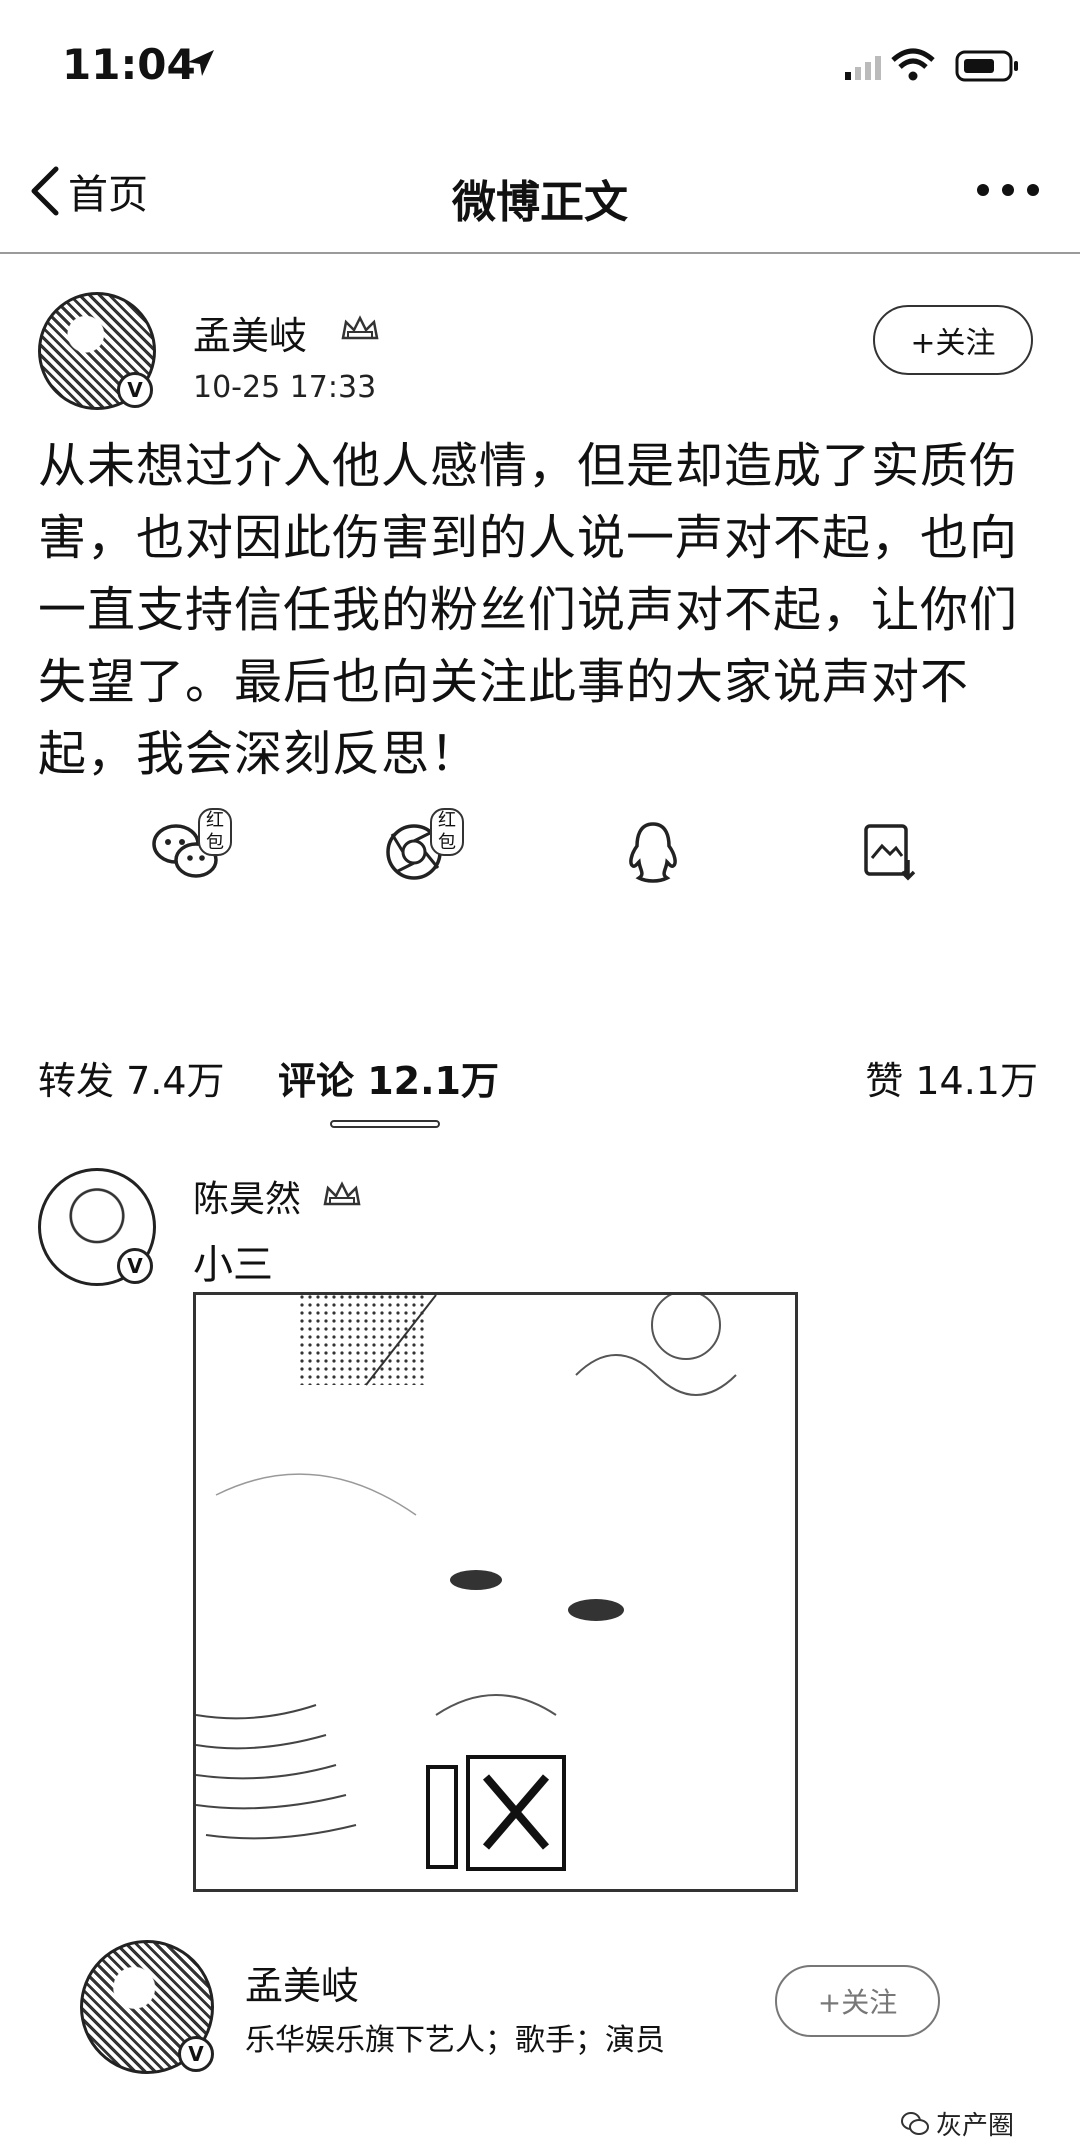 Image resolution: width=1080 pixels, height=2151 pixels. I want to click on post-timestamp: 10-25 17:33, so click(285, 387).